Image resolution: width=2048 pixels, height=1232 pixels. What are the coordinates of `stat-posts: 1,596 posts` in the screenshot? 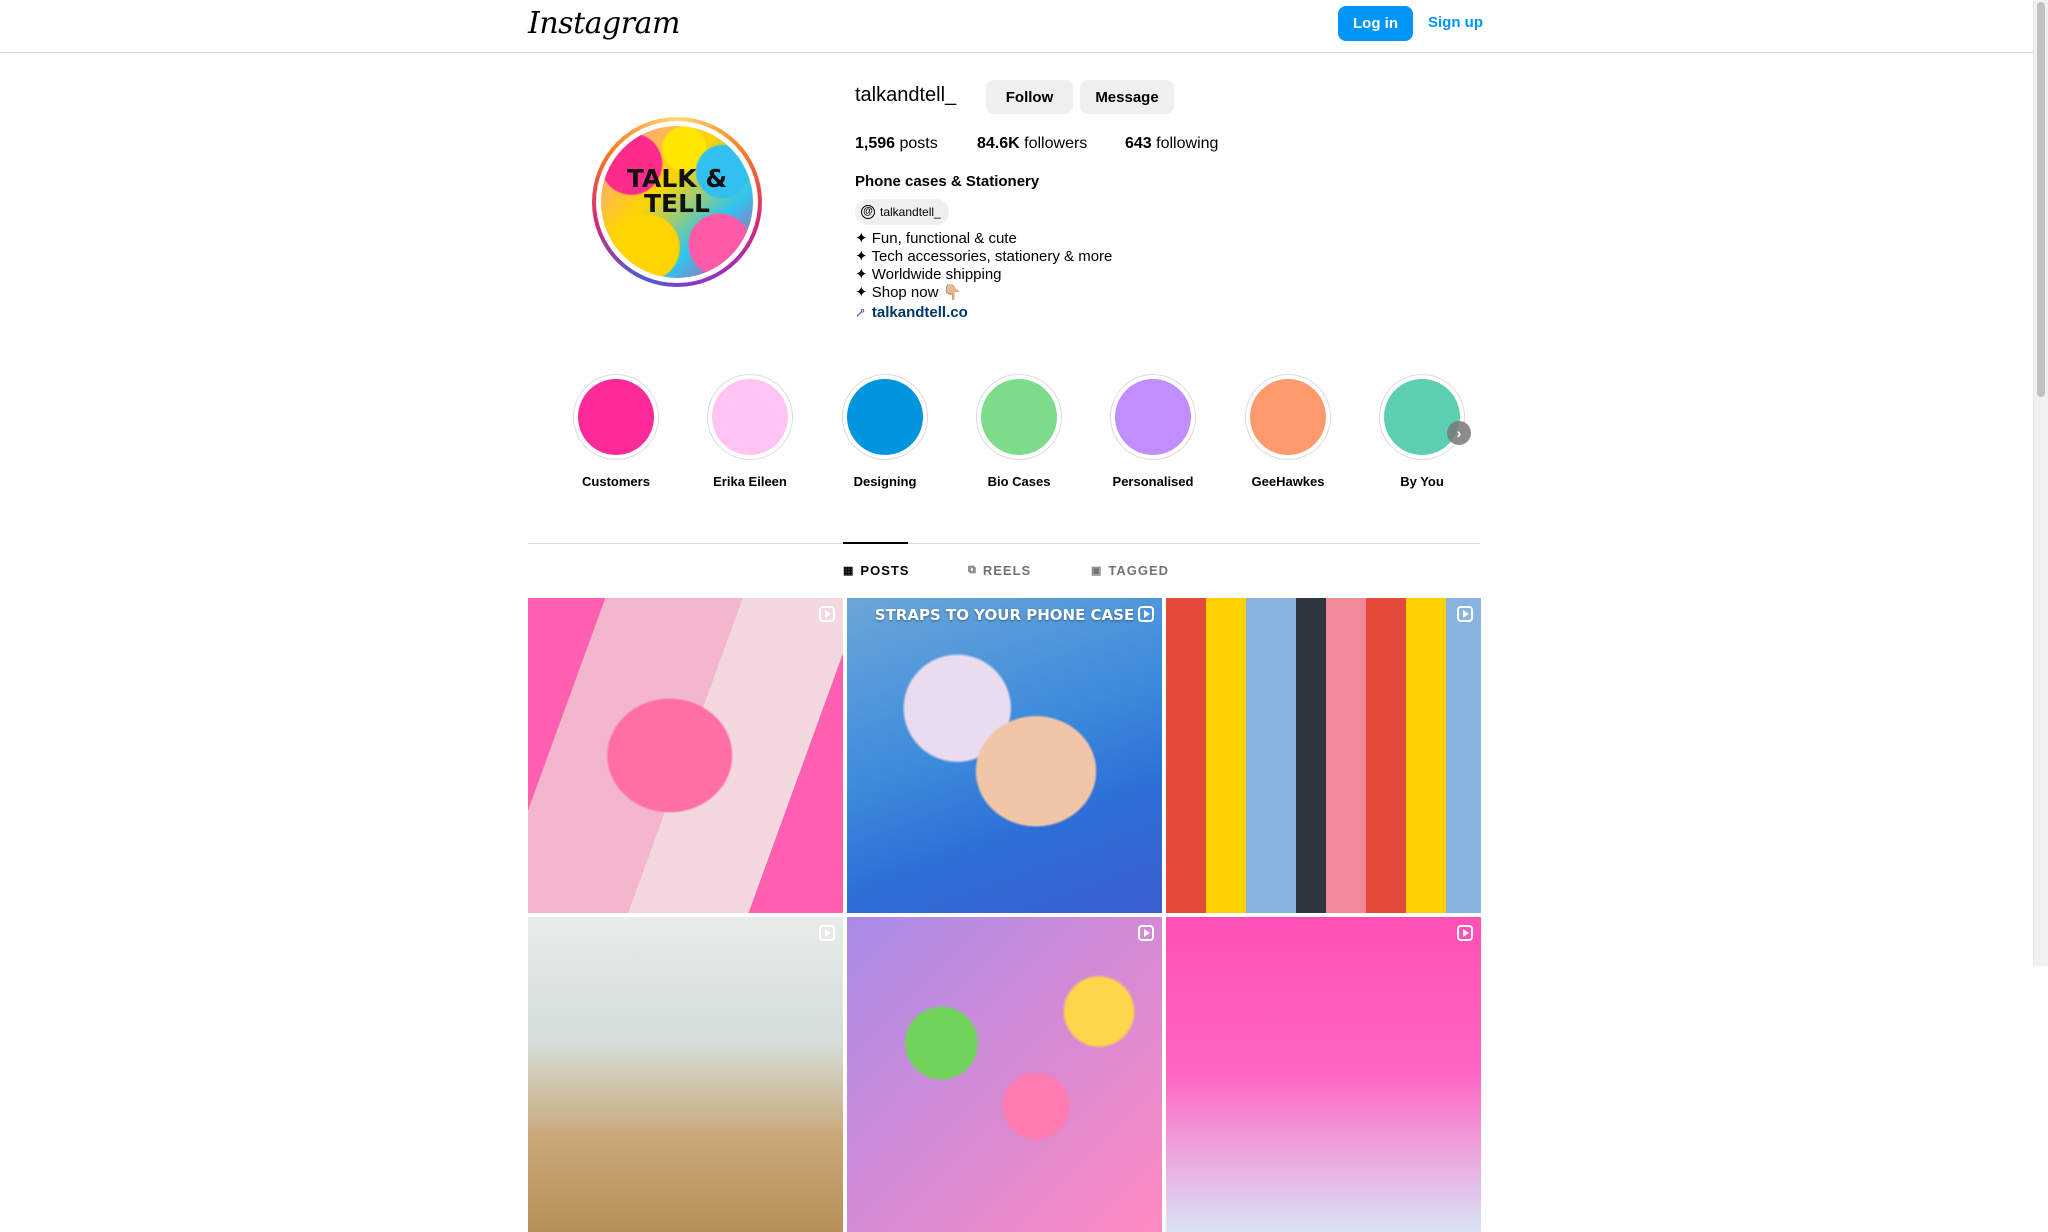 It's located at (896, 144).